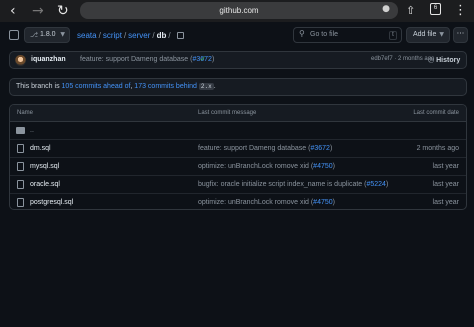 This screenshot has width=474, height=327. I want to click on parent-directory-row: .., so click(238, 131).